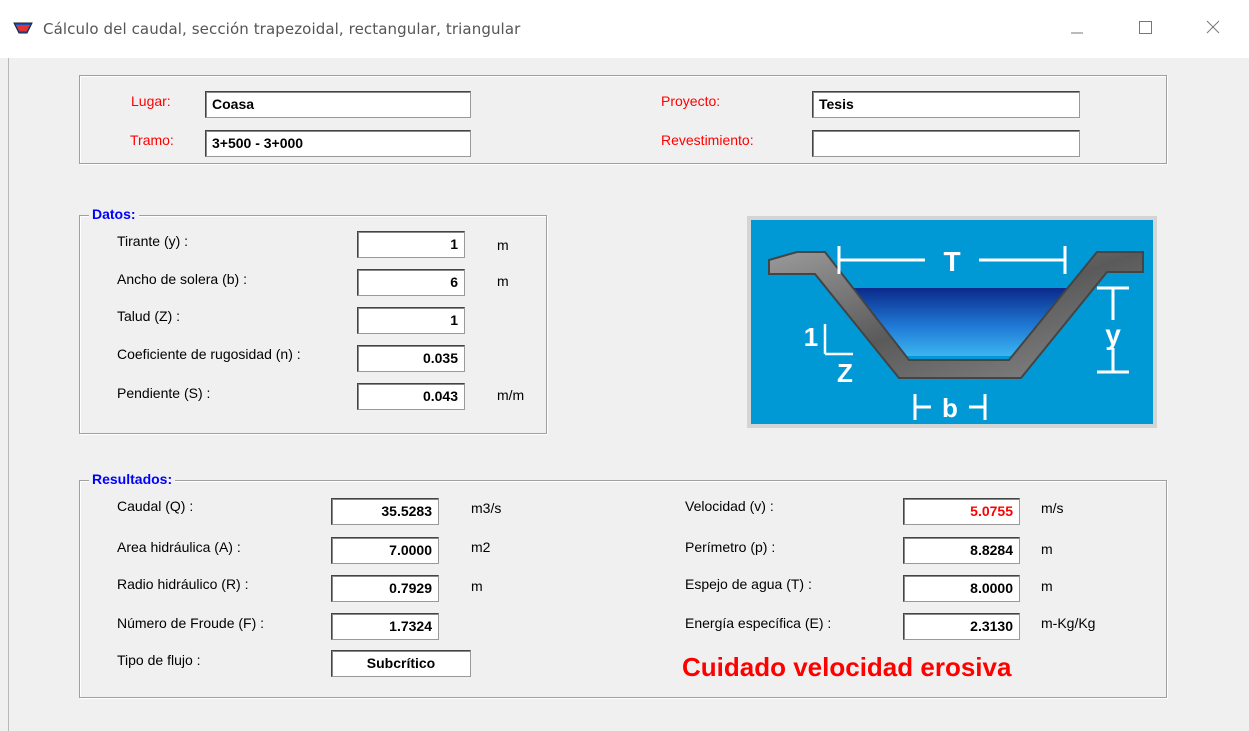 The height and width of the screenshot is (731, 1249). What do you see at coordinates (486, 508) in the screenshot?
I see `caudal-unit: m3/s` at bounding box center [486, 508].